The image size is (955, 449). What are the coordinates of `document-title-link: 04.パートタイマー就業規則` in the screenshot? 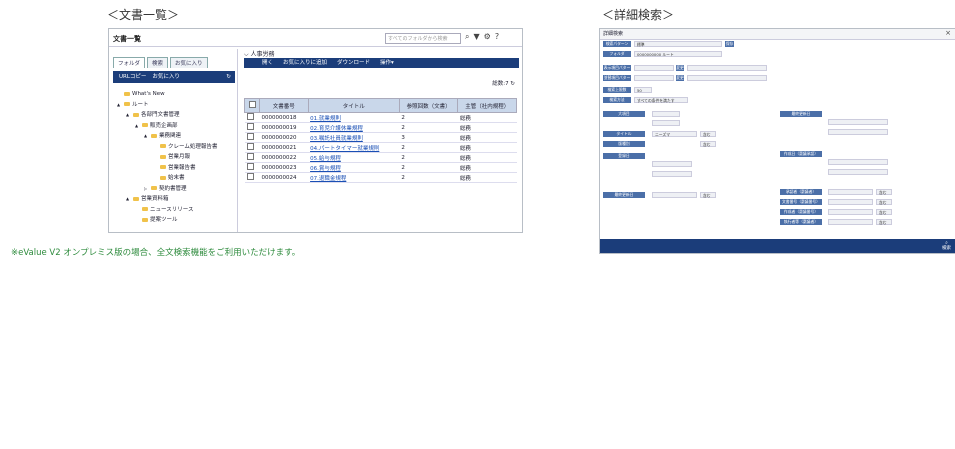 It's located at (354, 147).